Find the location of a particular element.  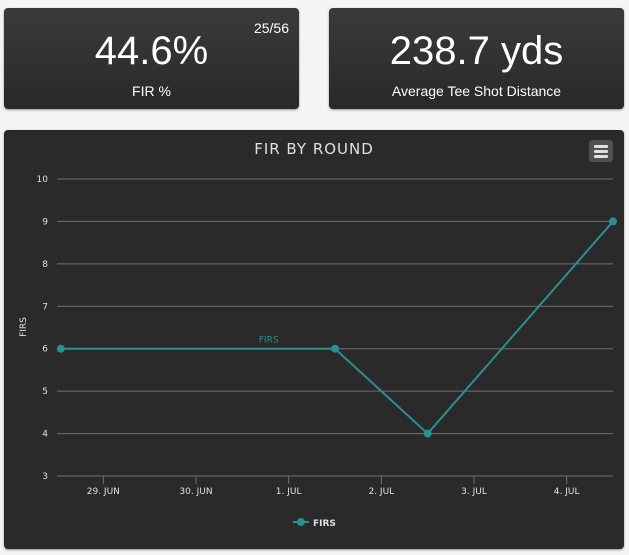

tee-shot-card: 238.7 yds Average Tee Shot Distance is located at coordinates (476, 58).